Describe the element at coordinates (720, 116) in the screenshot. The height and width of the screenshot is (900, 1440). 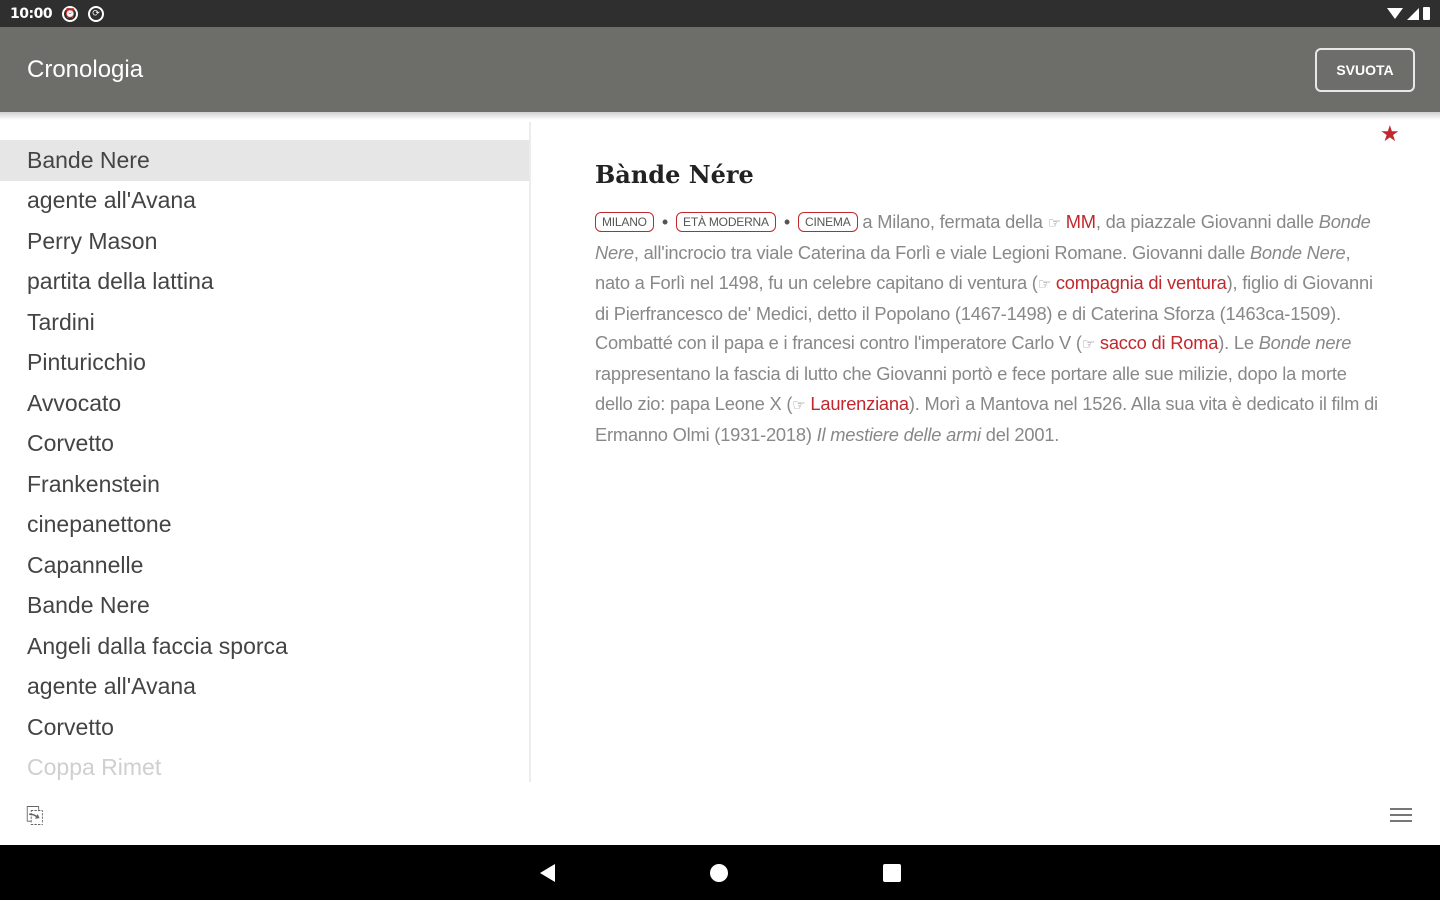
I see `app-bar-shadow` at that location.